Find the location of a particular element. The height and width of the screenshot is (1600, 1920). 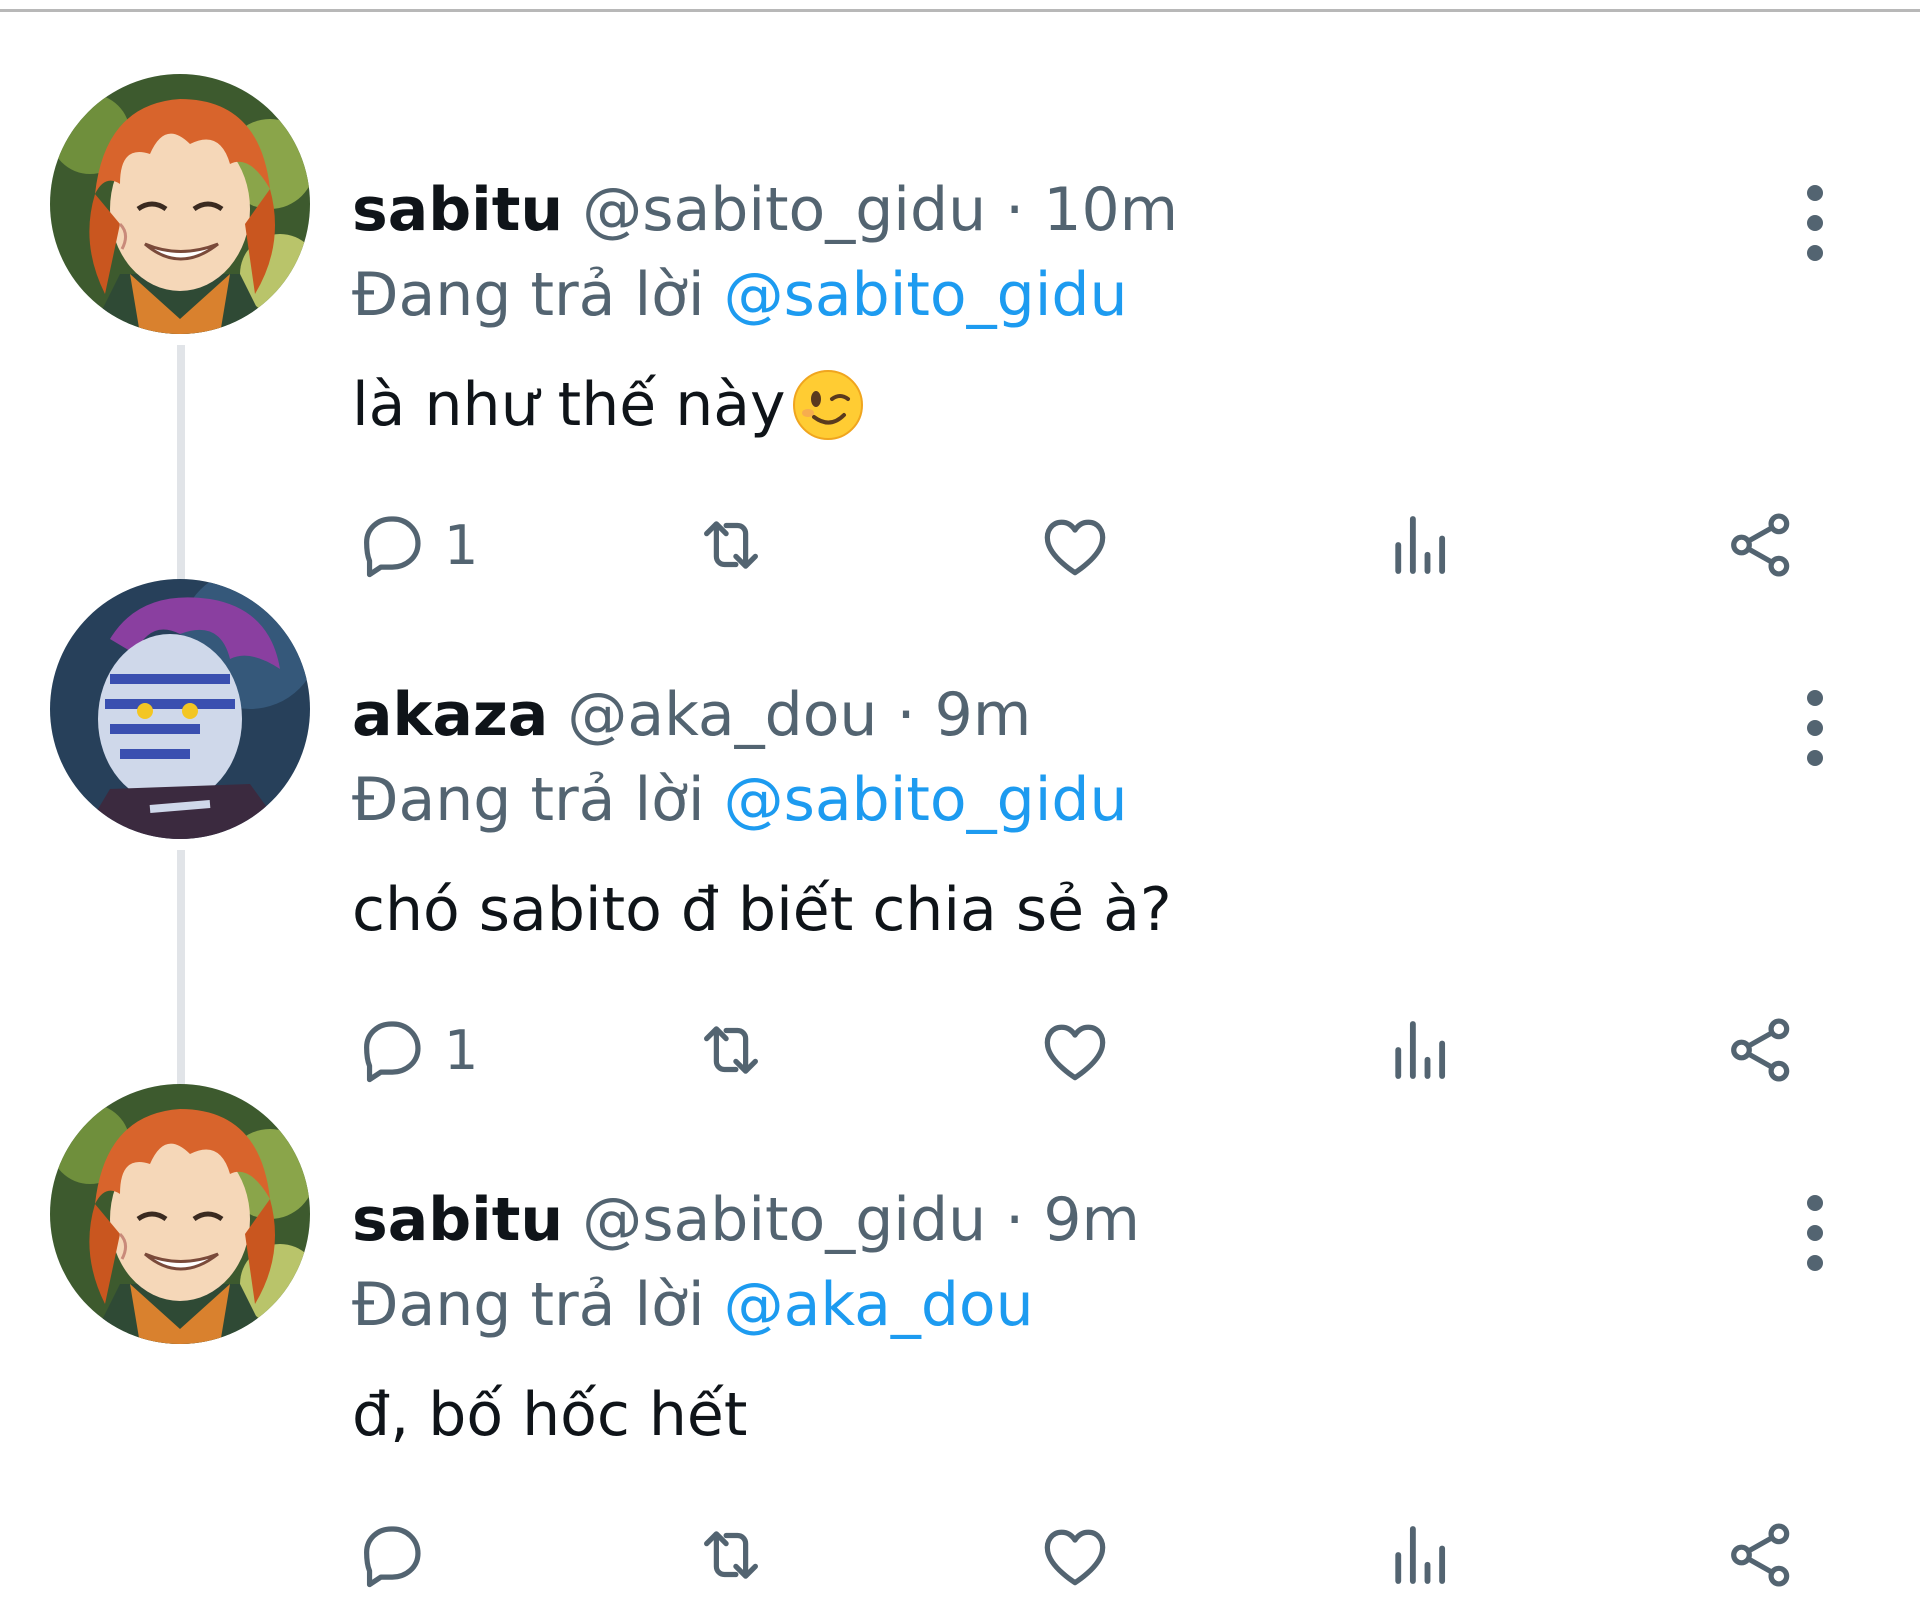

tweet-text: chó sabito đ biết chia sẻ à? is located at coordinates (762, 910).